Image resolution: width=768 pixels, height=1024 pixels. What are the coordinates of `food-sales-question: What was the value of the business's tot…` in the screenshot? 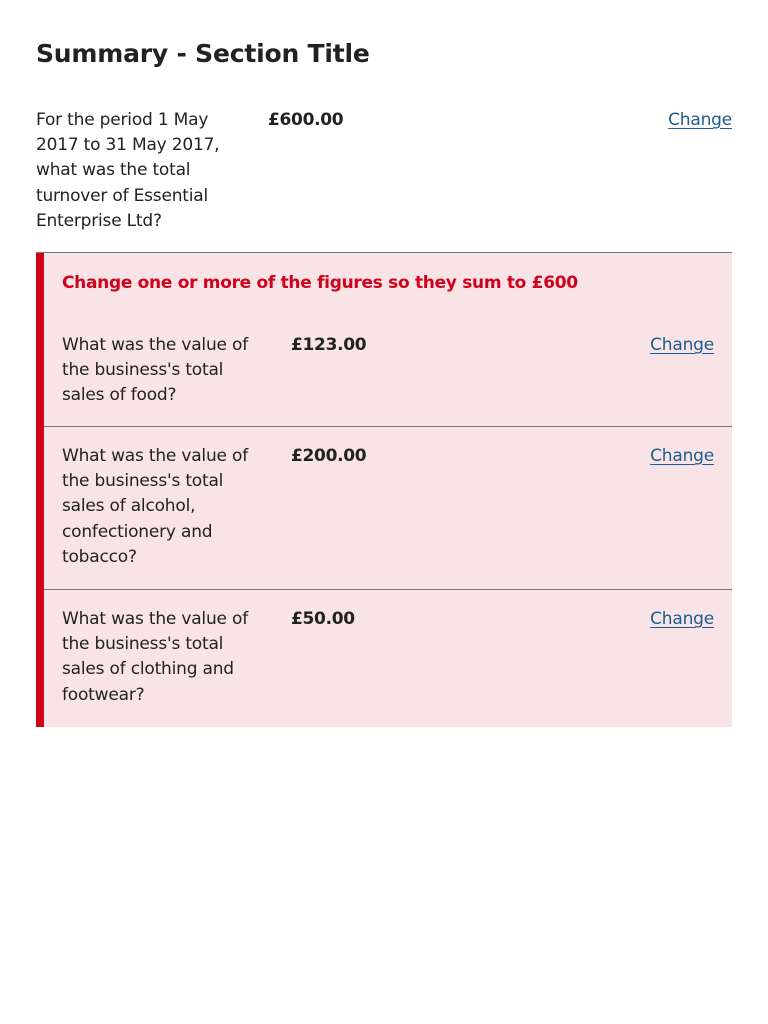 It's located at (155, 370).